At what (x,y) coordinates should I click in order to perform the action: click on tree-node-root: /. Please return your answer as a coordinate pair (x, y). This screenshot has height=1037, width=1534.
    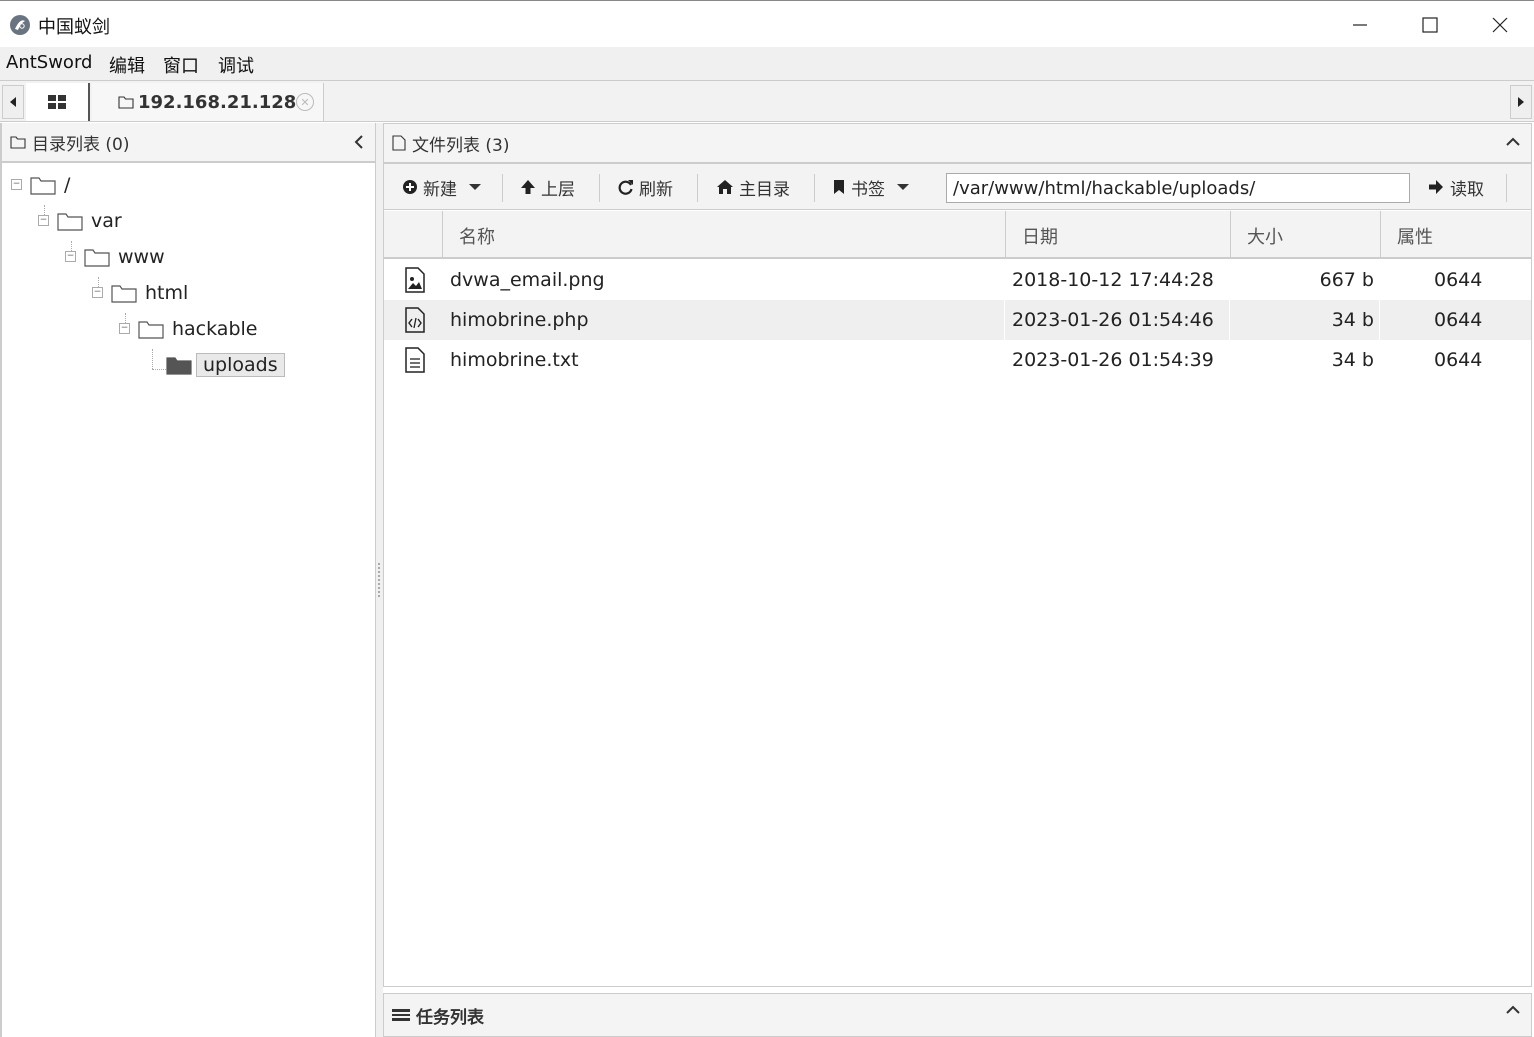
    Looking at the image, I should click on (50, 185).